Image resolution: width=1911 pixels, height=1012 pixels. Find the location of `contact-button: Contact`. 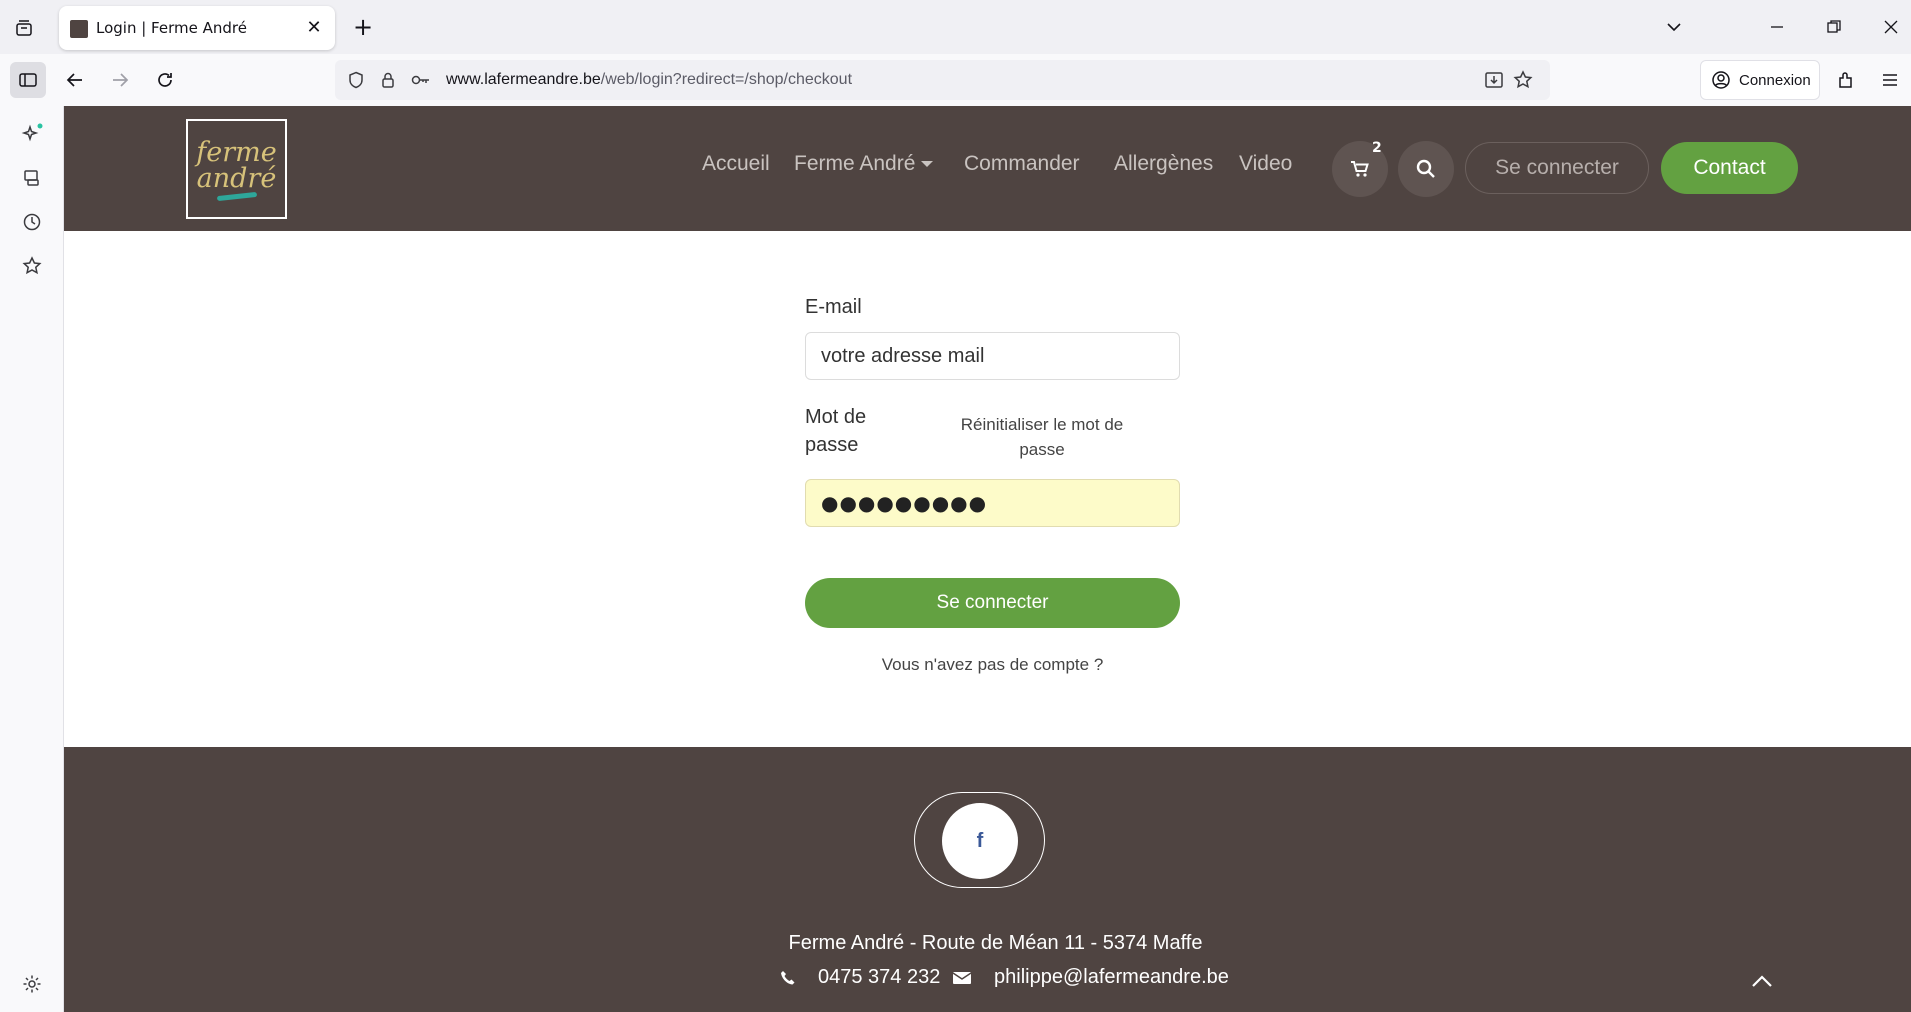

contact-button: Contact is located at coordinates (1729, 168).